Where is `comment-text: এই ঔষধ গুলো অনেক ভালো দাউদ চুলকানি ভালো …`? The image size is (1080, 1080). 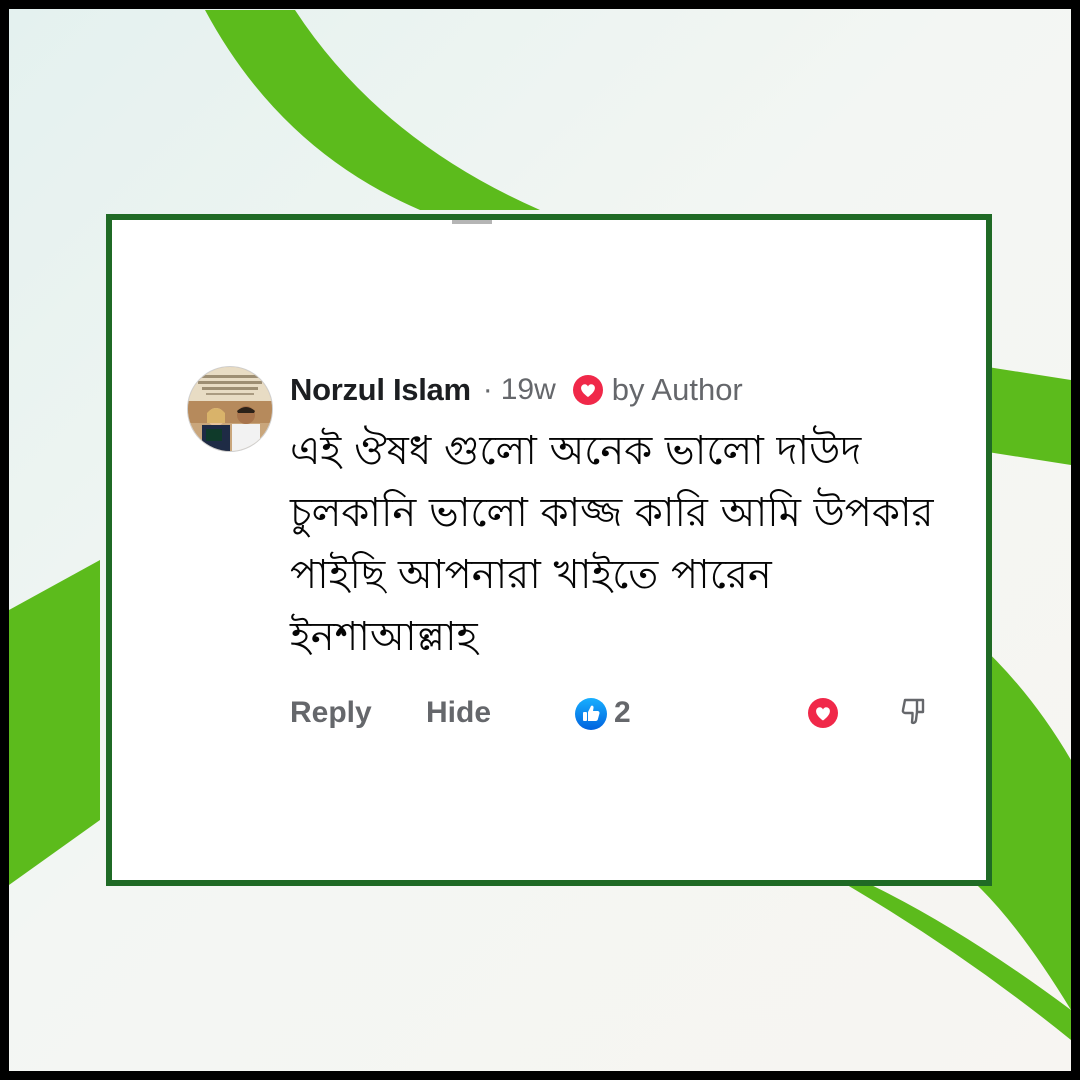 comment-text: এই ঔষধ গুলো অনেক ভালো দাউদ চুলকানি ভালো … is located at coordinates (612, 544).